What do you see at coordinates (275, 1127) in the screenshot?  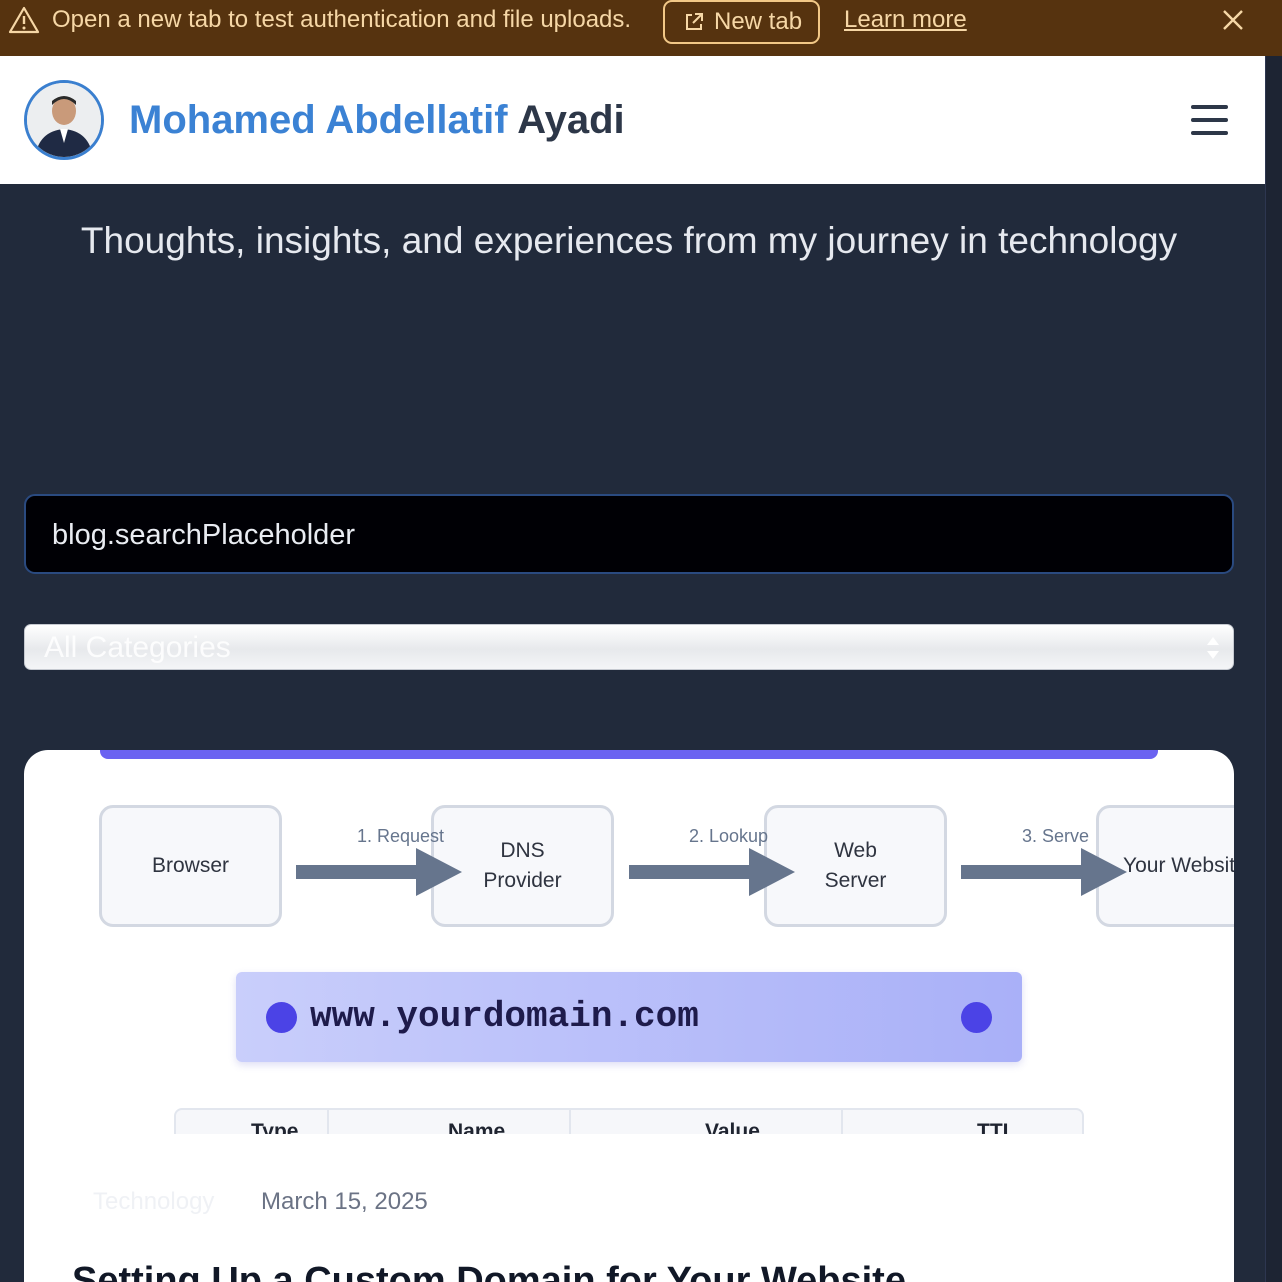 I see `table-header-type: Type` at bounding box center [275, 1127].